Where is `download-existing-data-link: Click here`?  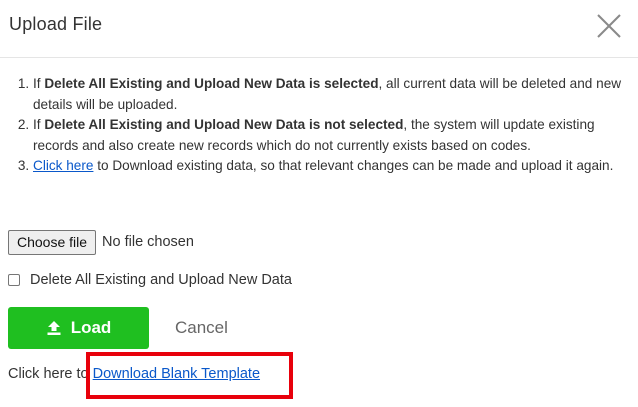
download-existing-data-link: Click here is located at coordinates (63, 165).